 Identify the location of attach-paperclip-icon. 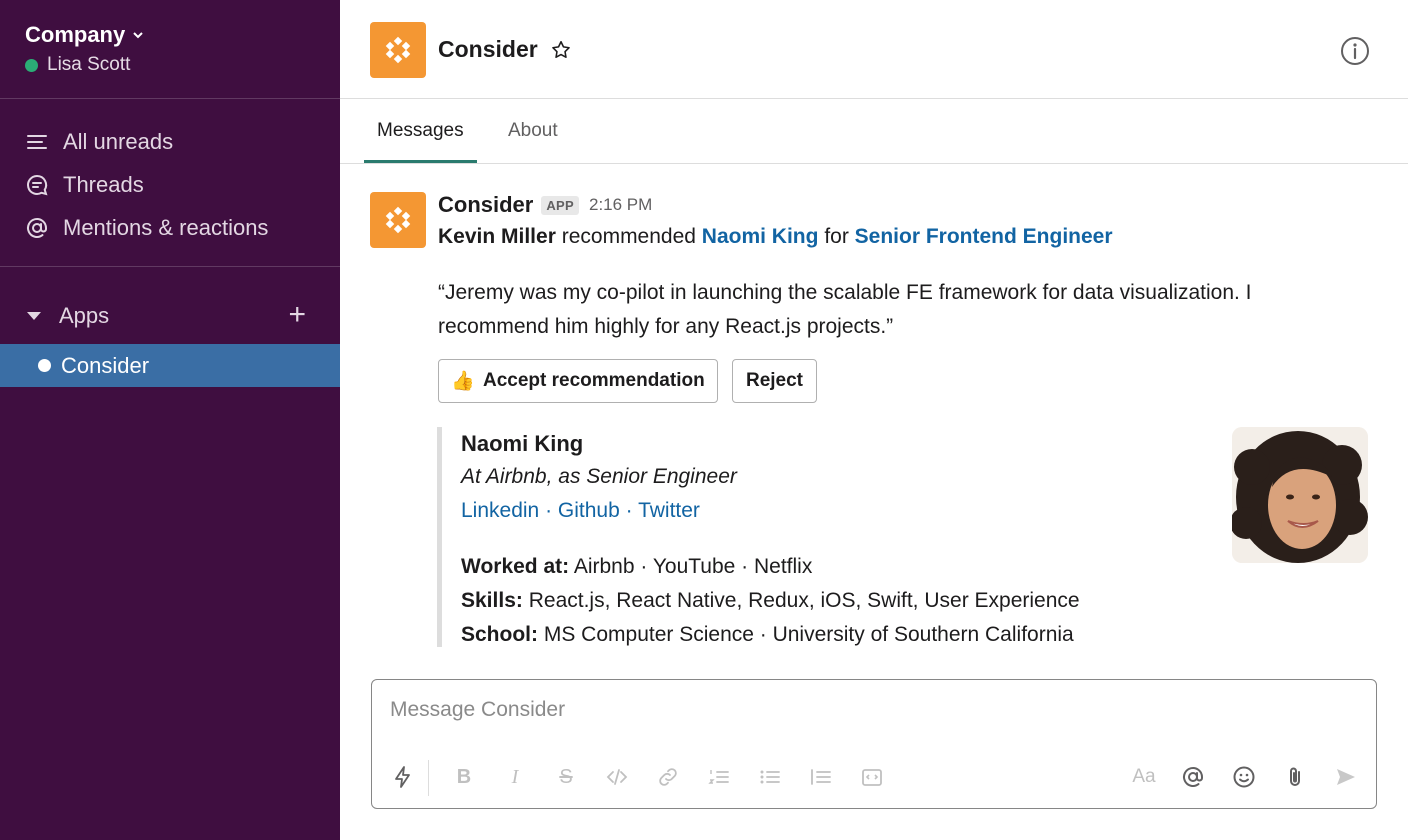
(1295, 777).